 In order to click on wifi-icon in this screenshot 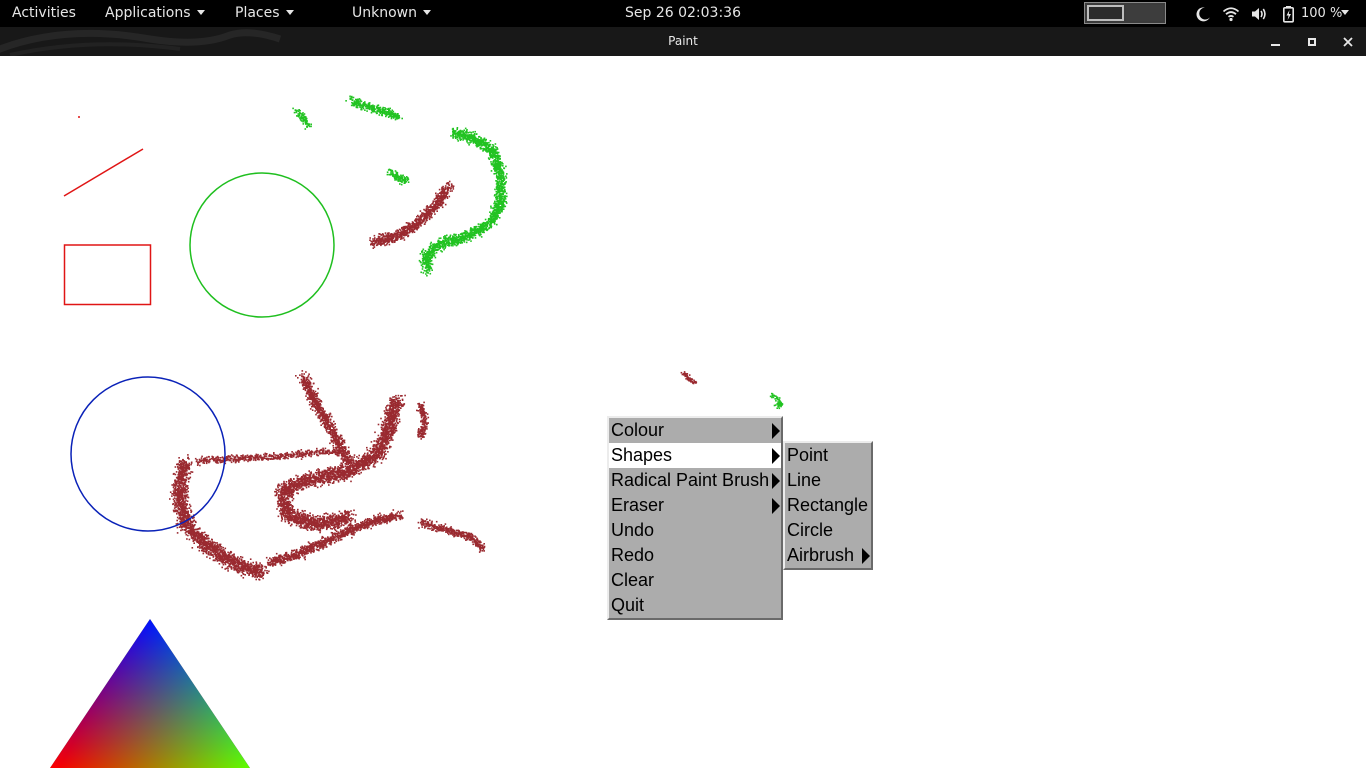, I will do `click(1231, 14)`.